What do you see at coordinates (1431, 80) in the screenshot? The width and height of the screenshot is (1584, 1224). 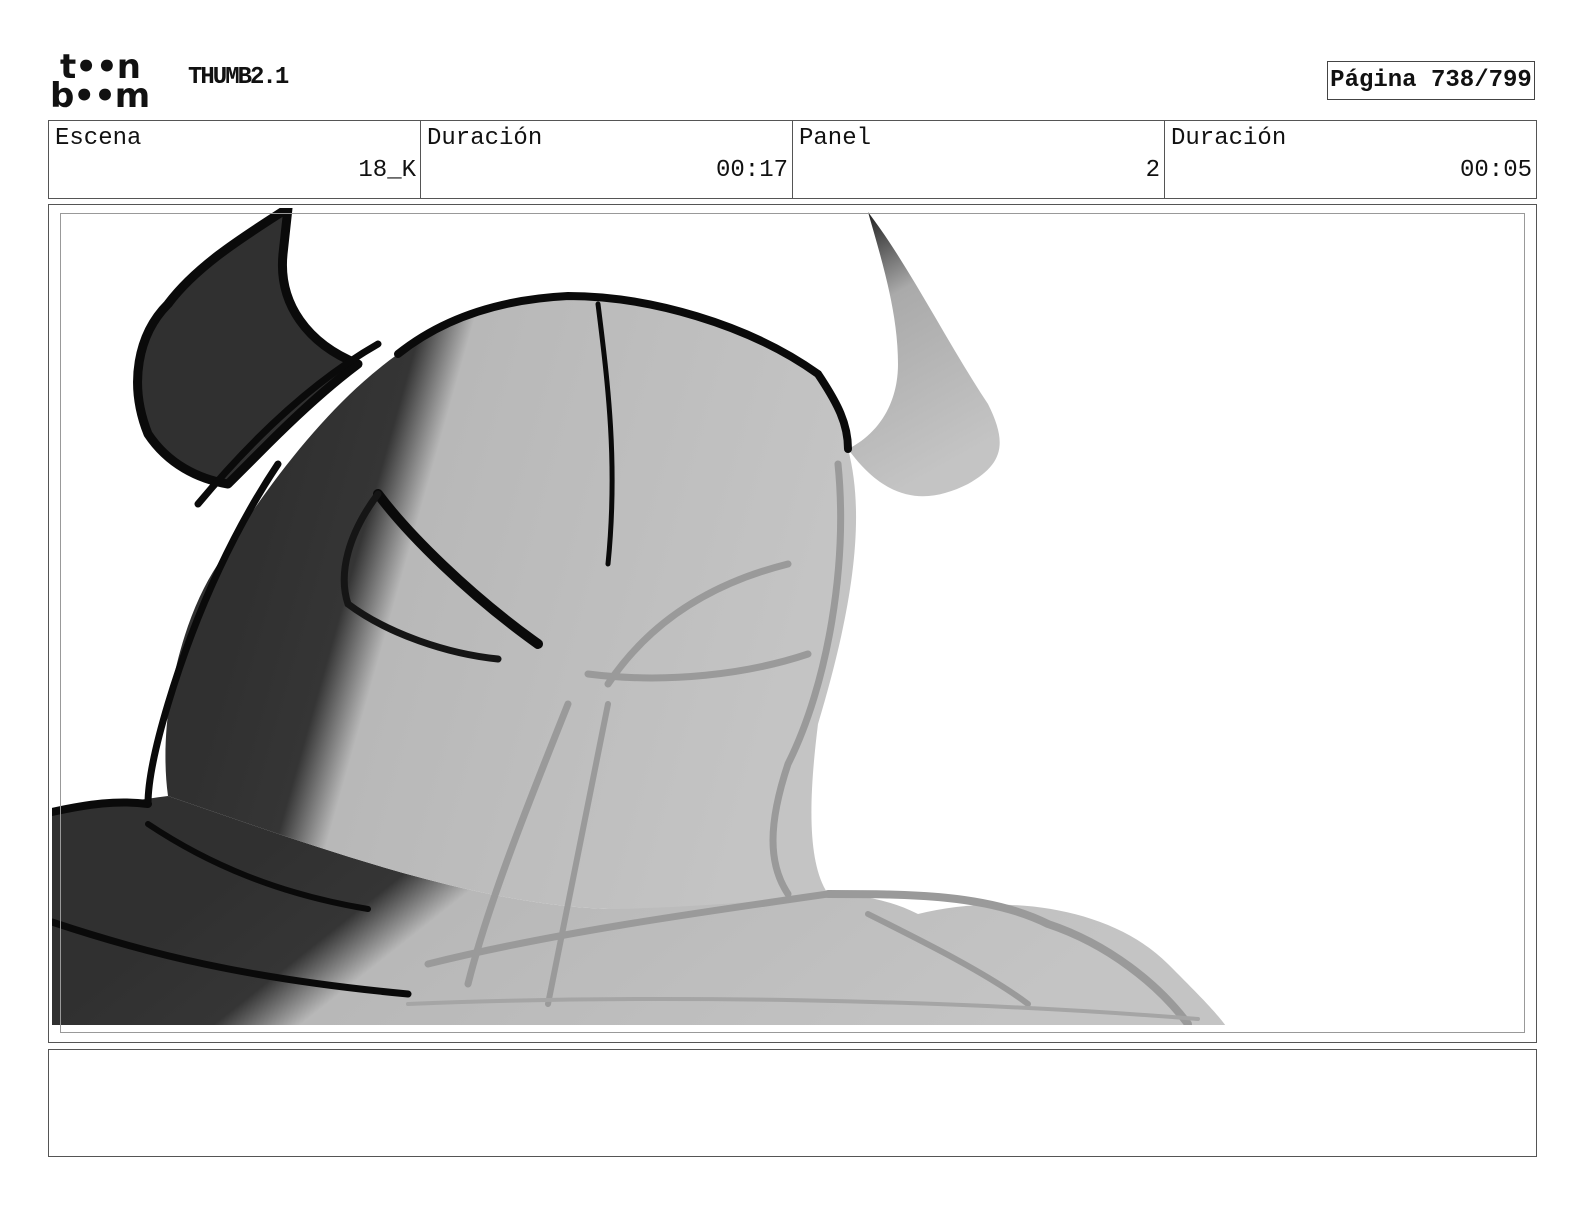 I see `page-number: Página 738/799` at bounding box center [1431, 80].